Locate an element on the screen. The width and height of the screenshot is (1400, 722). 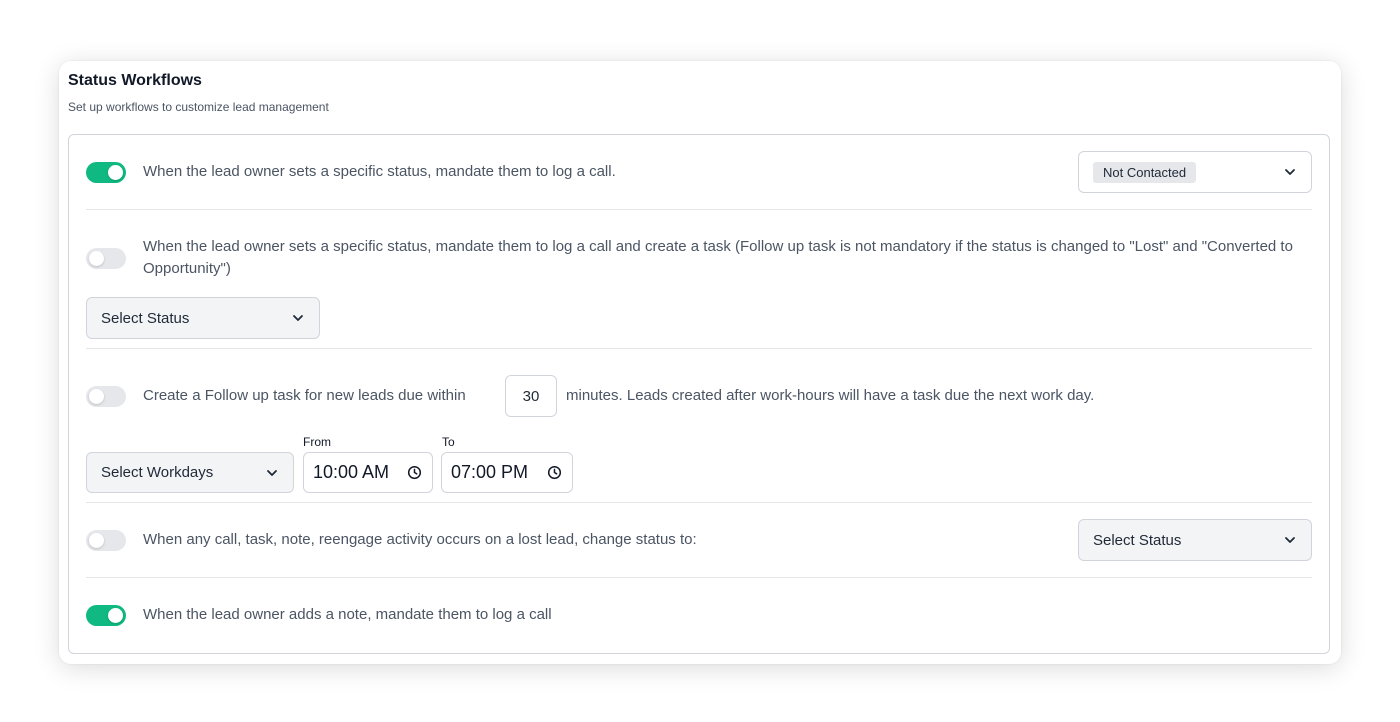
rule-4-status-select: Select Status is located at coordinates (1195, 540).